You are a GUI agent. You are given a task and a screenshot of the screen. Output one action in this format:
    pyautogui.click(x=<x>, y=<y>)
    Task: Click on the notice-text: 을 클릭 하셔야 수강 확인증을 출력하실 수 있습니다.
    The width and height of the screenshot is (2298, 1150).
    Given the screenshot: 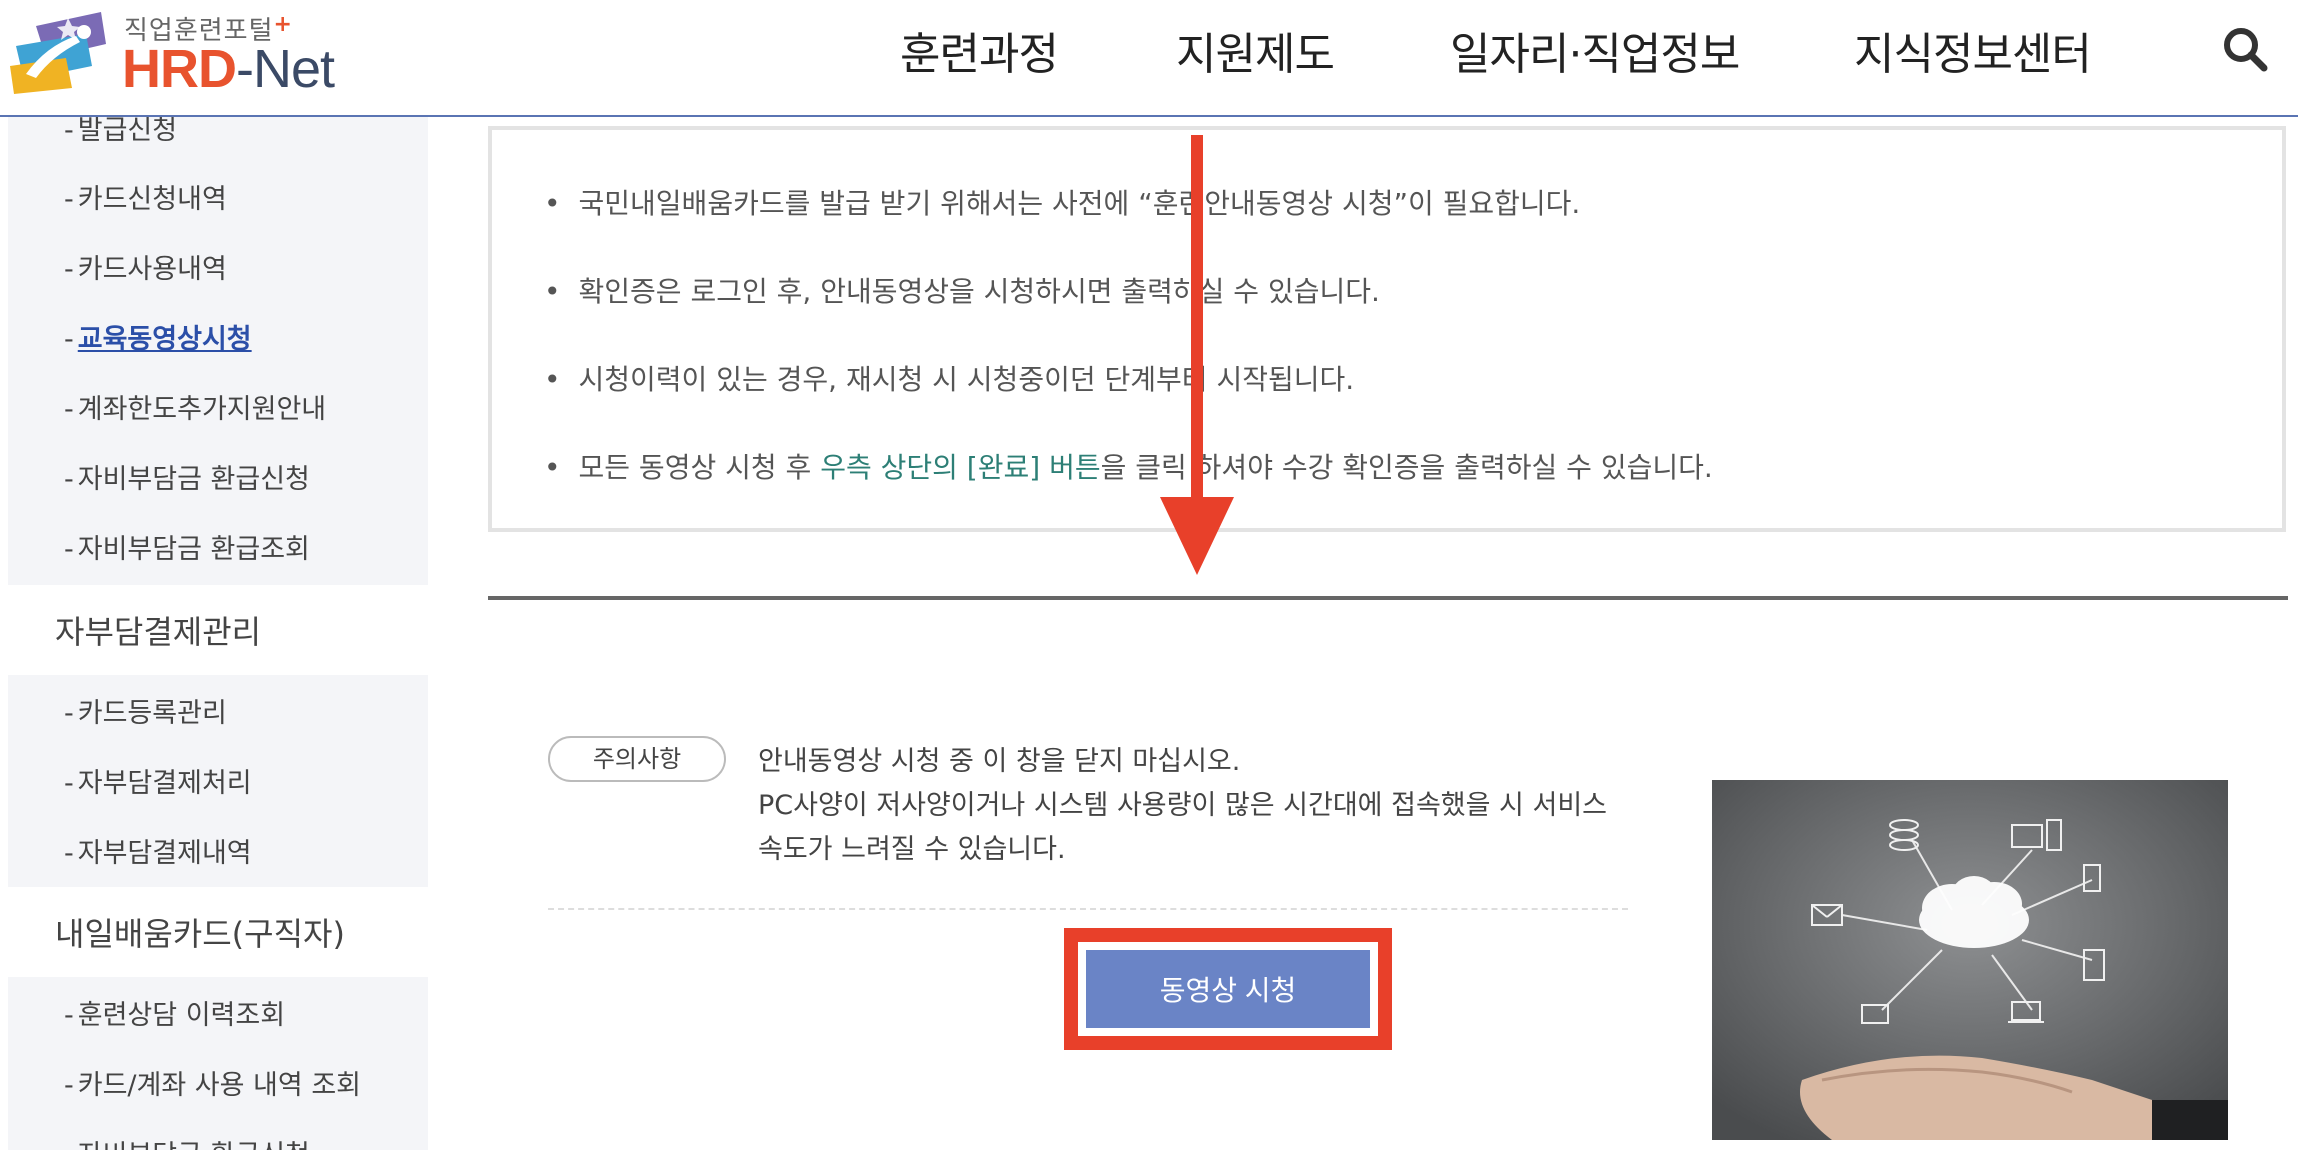 What is the action you would take?
    pyautogui.click(x=1406, y=467)
    